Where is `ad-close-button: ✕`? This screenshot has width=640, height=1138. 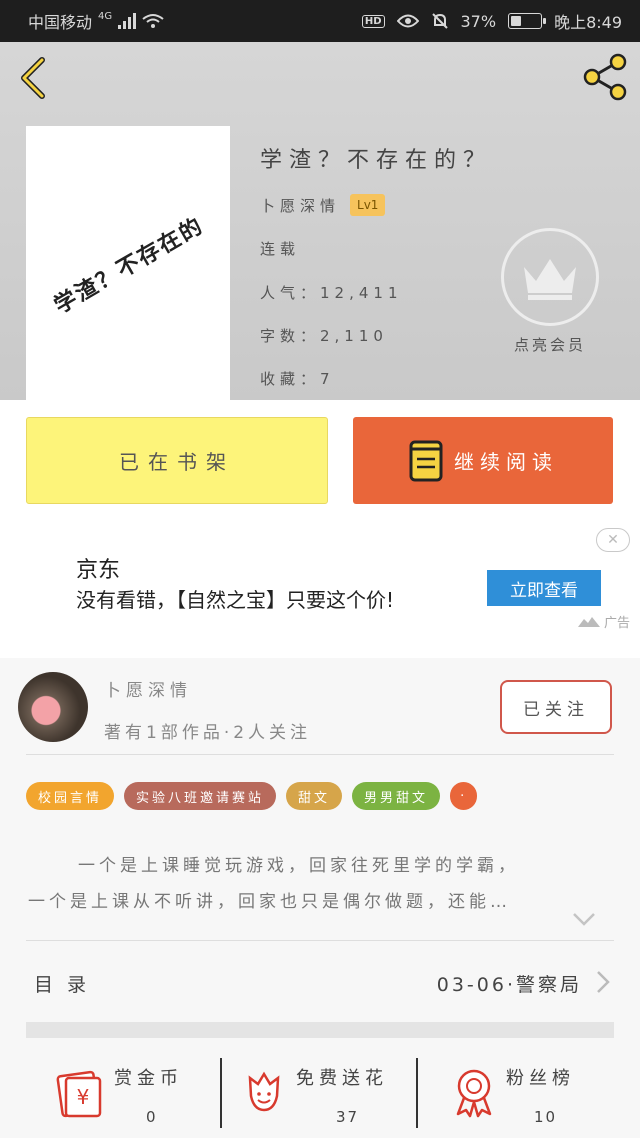
ad-close-button: ✕ is located at coordinates (613, 540).